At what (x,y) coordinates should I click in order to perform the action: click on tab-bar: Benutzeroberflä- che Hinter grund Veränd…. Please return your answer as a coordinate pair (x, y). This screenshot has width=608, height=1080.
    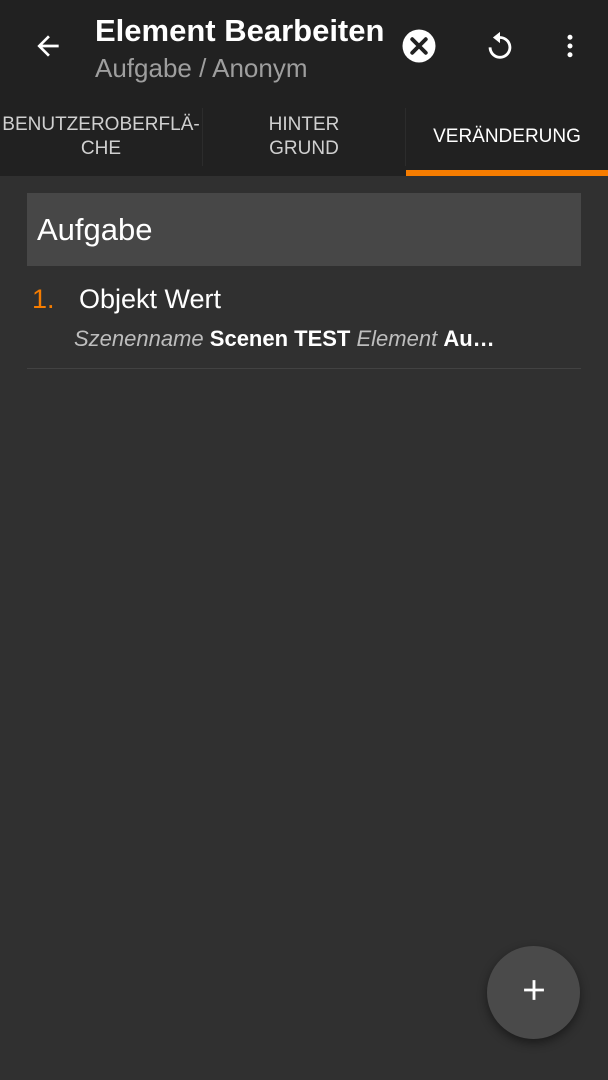
    Looking at the image, I should click on (304, 137).